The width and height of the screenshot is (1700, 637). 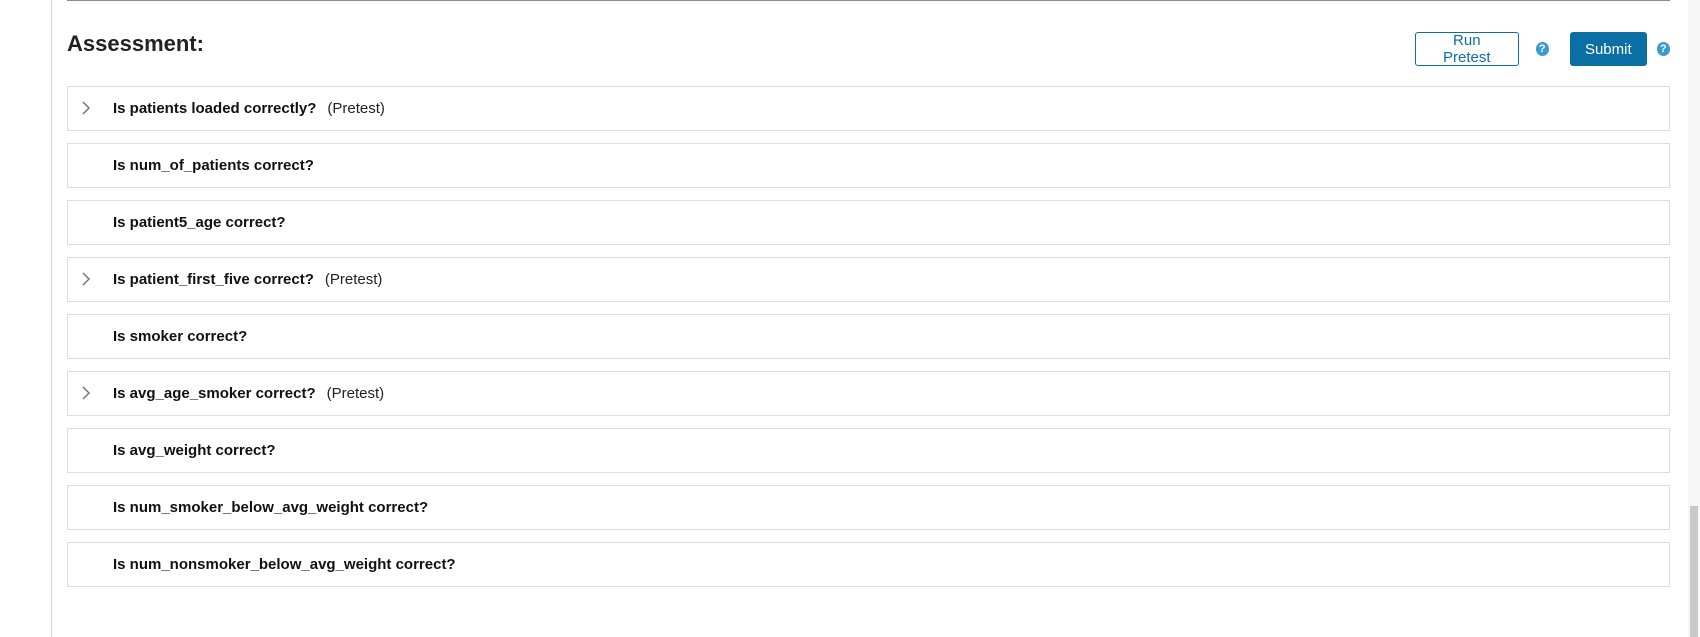 I want to click on assessment-item-text: Is avg_age_smoker correct? (Pretest), so click(x=248, y=394).